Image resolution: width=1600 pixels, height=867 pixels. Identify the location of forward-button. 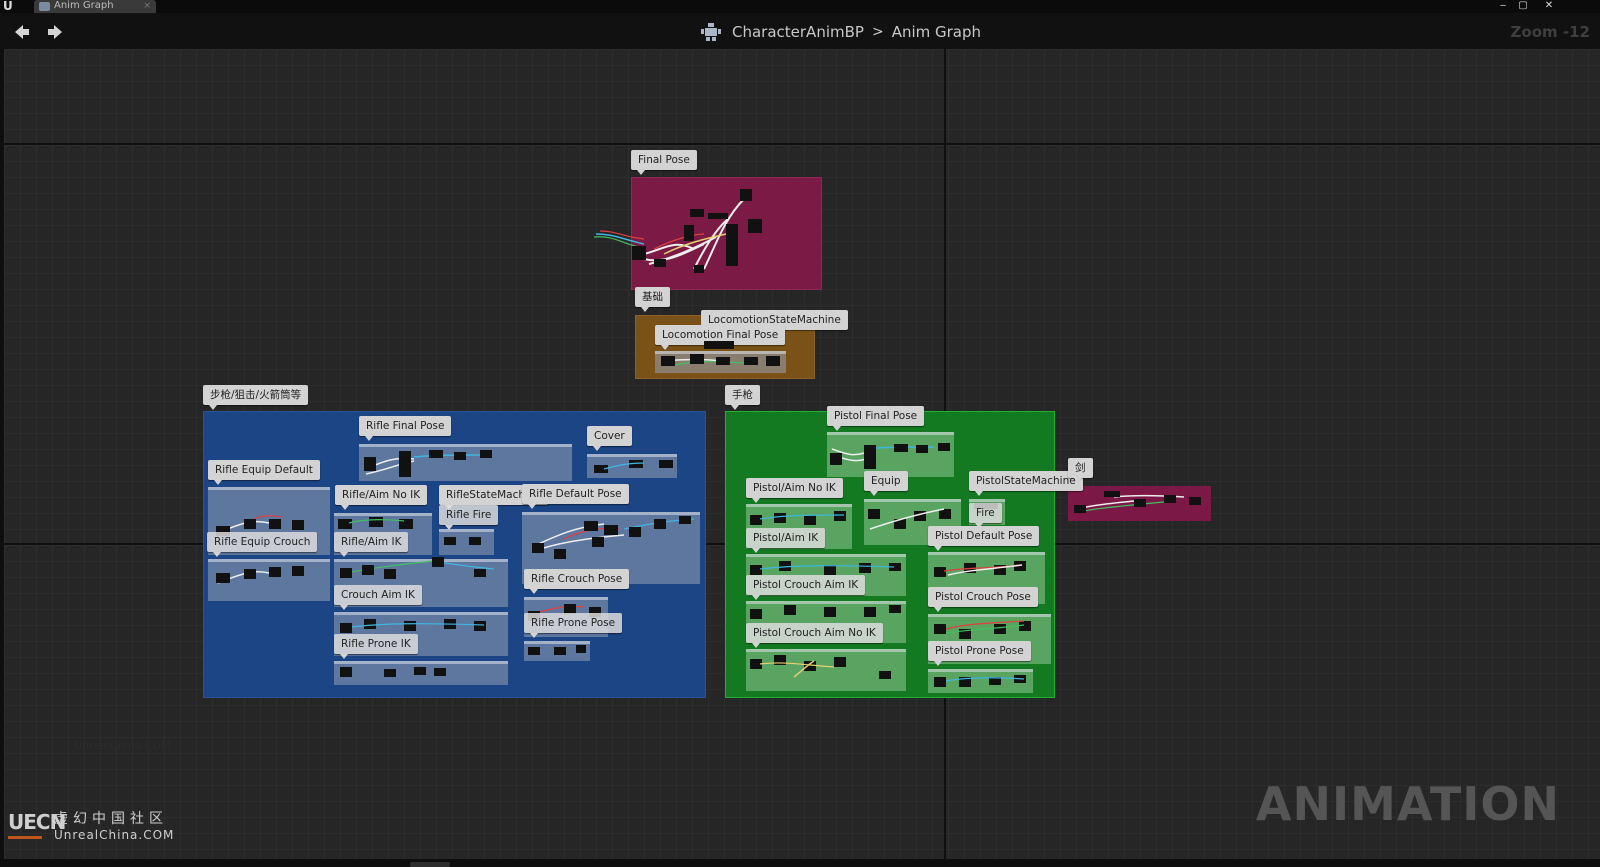
(55, 32).